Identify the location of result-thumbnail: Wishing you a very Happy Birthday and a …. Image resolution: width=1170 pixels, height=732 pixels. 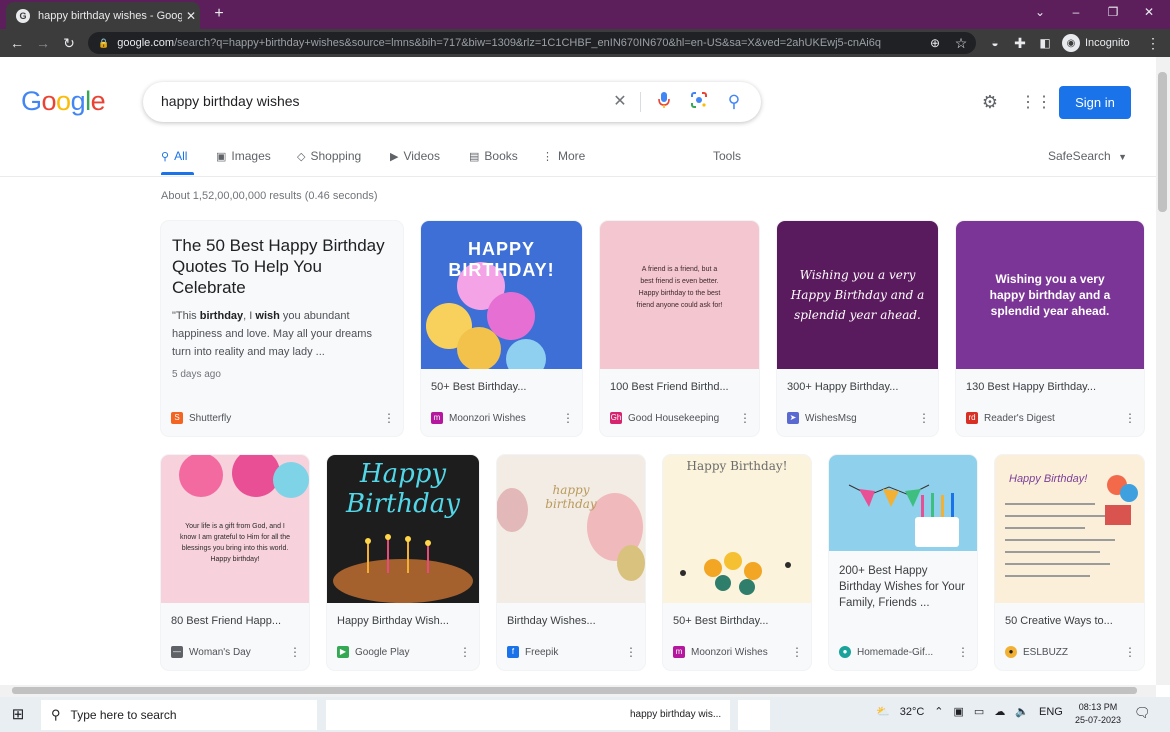
(857, 295).